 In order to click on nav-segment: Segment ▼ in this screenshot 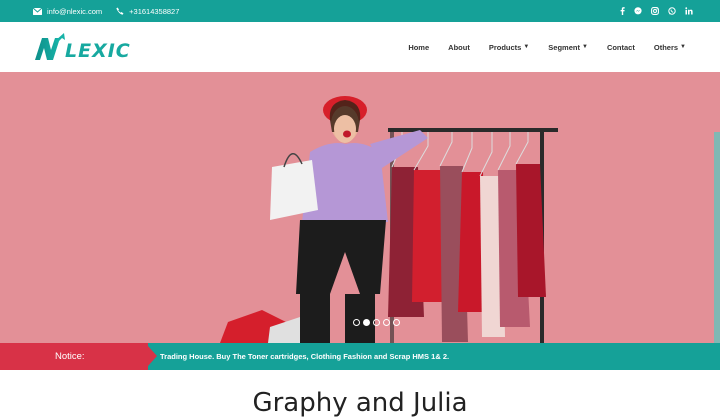, I will do `click(568, 47)`.